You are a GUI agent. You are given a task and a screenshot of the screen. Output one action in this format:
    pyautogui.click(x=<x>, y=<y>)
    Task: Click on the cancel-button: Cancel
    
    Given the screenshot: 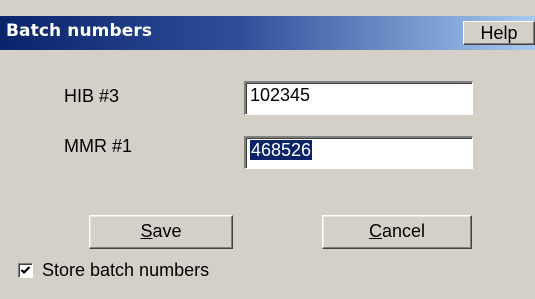 What is the action you would take?
    pyautogui.click(x=397, y=232)
    